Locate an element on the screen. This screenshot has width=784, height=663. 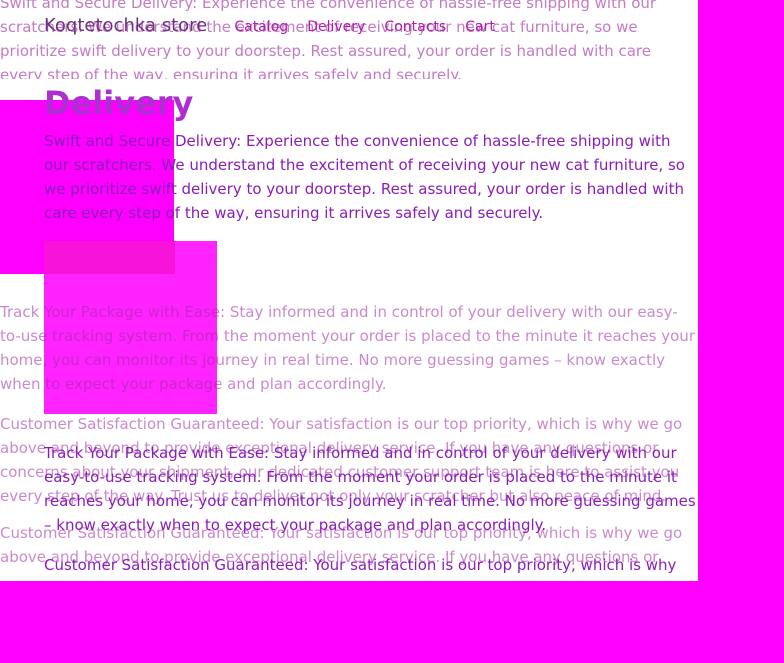
delivery-heading-wrap: Delivery is located at coordinates (204, 104).